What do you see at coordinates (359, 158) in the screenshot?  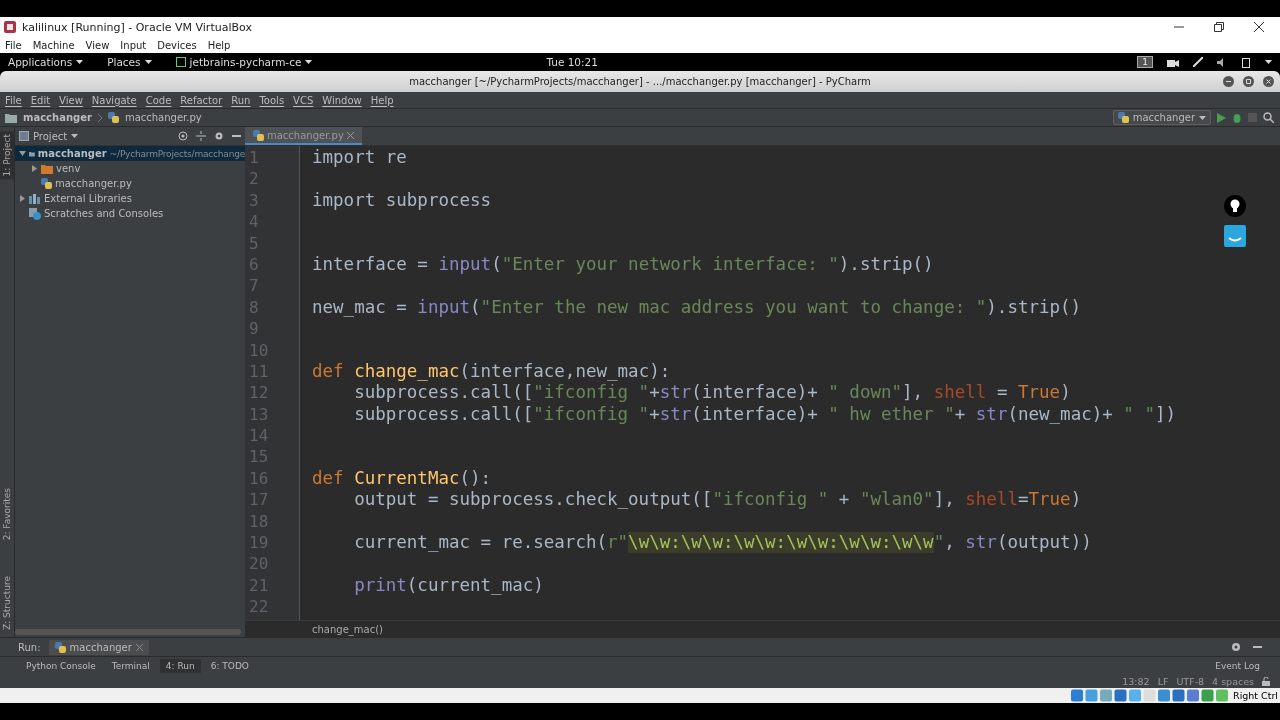 I see `code-line: import re` at bounding box center [359, 158].